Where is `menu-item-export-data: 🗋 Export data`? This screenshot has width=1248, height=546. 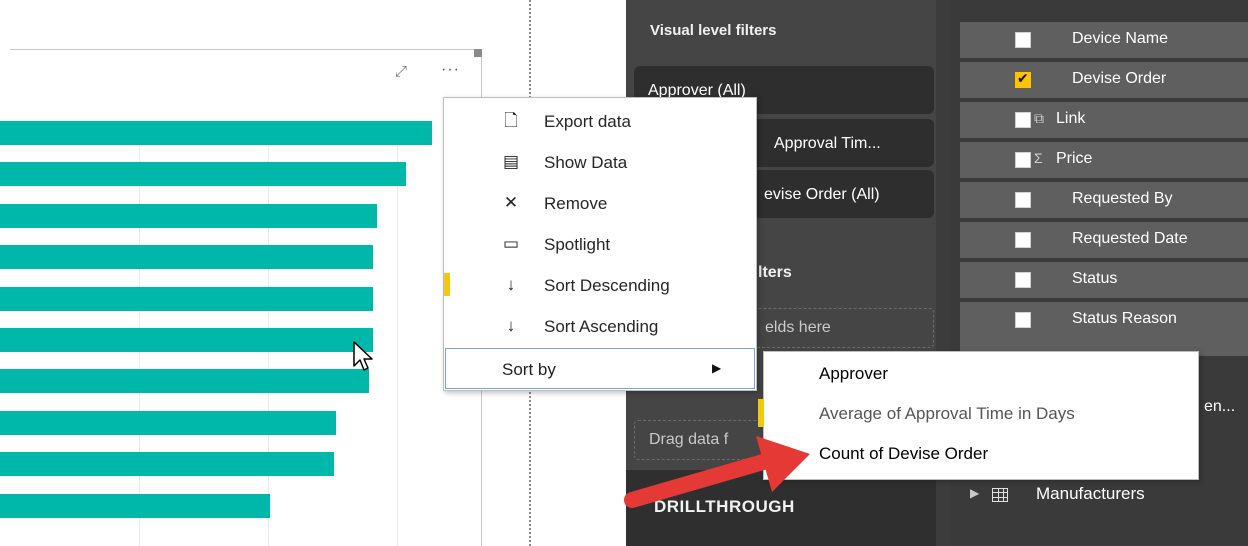
menu-item-export-data: 🗋 Export data is located at coordinates (600, 121).